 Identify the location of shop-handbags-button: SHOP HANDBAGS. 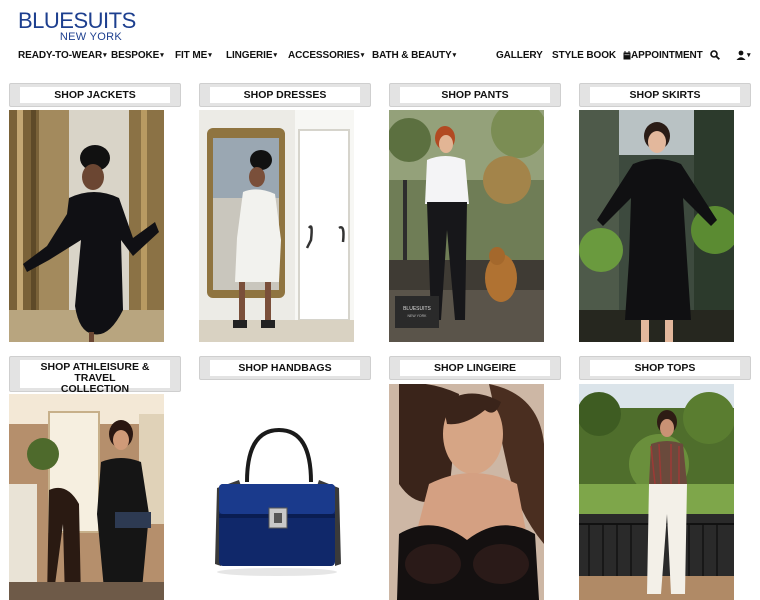
(285, 368).